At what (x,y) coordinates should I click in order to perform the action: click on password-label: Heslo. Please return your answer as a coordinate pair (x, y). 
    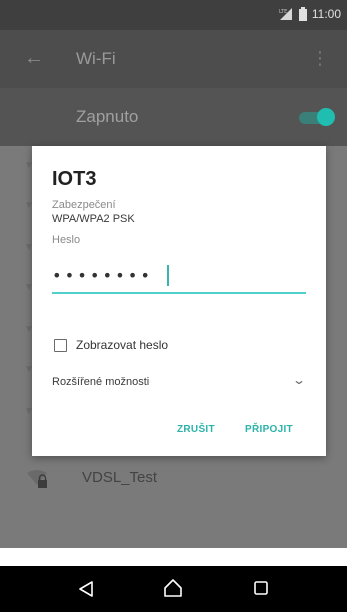
    Looking at the image, I should click on (66, 240).